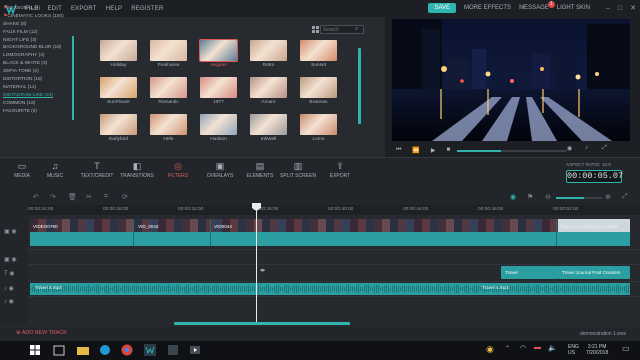 The height and width of the screenshot is (360, 640). What do you see at coordinates (573, 8) in the screenshot?
I see `light-skin-link: LIGHT SKIN` at bounding box center [573, 8].